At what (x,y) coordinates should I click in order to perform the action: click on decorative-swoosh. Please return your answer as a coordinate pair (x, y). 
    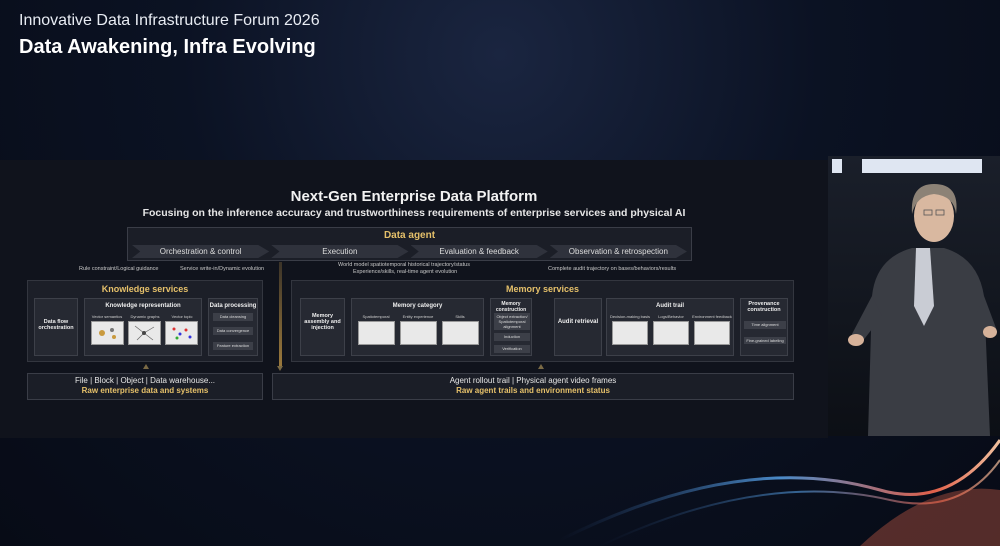
    Looking at the image, I should click on (780, 492).